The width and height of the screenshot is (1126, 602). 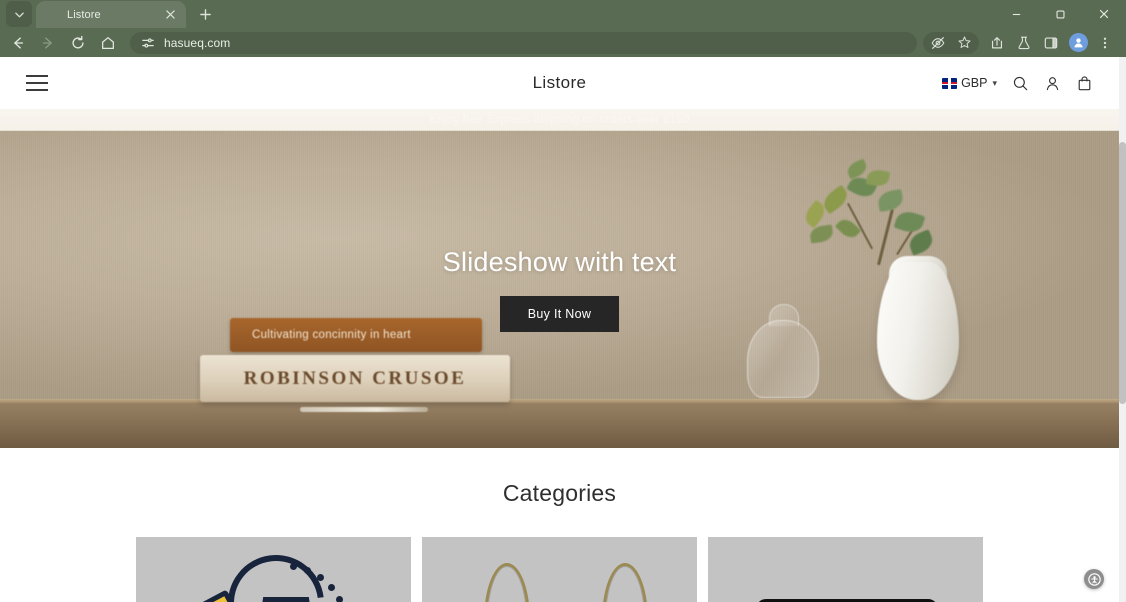 What do you see at coordinates (1122, 273) in the screenshot?
I see `scrollbar-thumb` at bounding box center [1122, 273].